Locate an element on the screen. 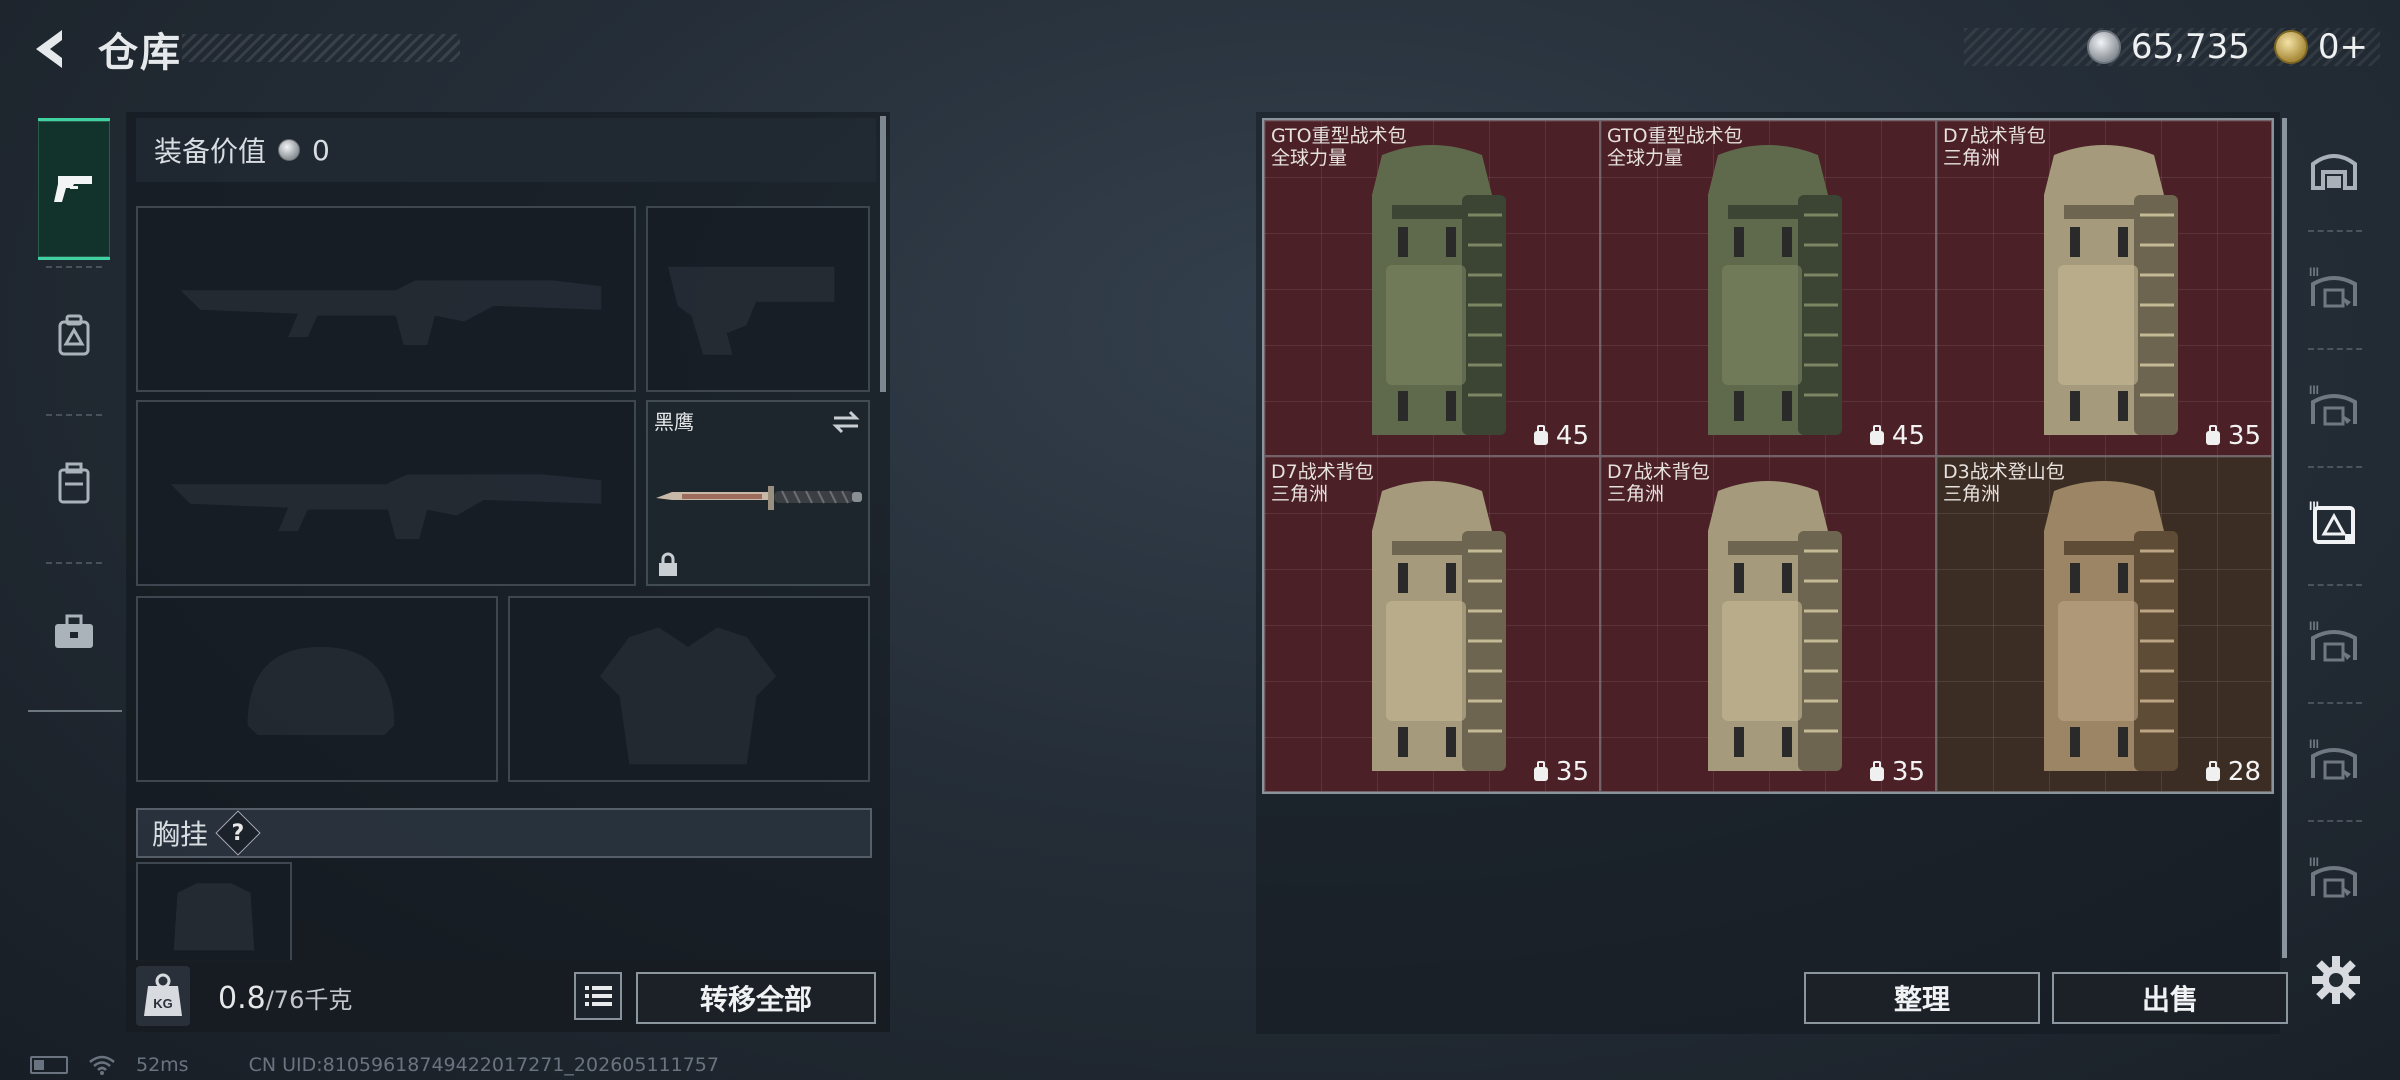 Image resolution: width=2400 pixels, height=1080 pixels. armor-slot is located at coordinates (689, 689).